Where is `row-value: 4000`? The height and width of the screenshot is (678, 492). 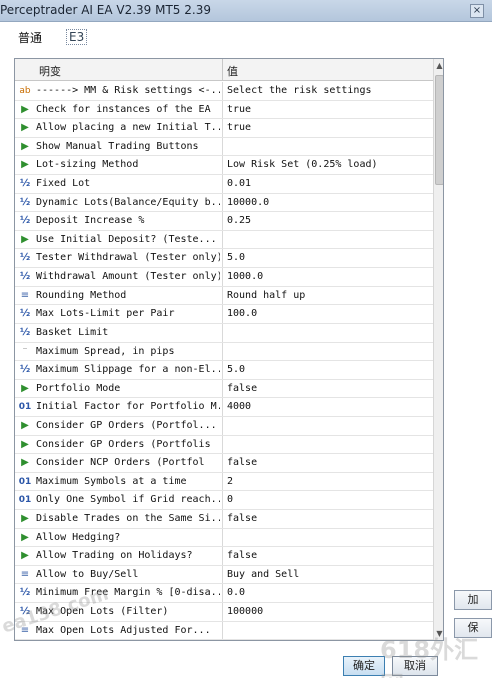
row-value: 4000 is located at coordinates (329, 406).